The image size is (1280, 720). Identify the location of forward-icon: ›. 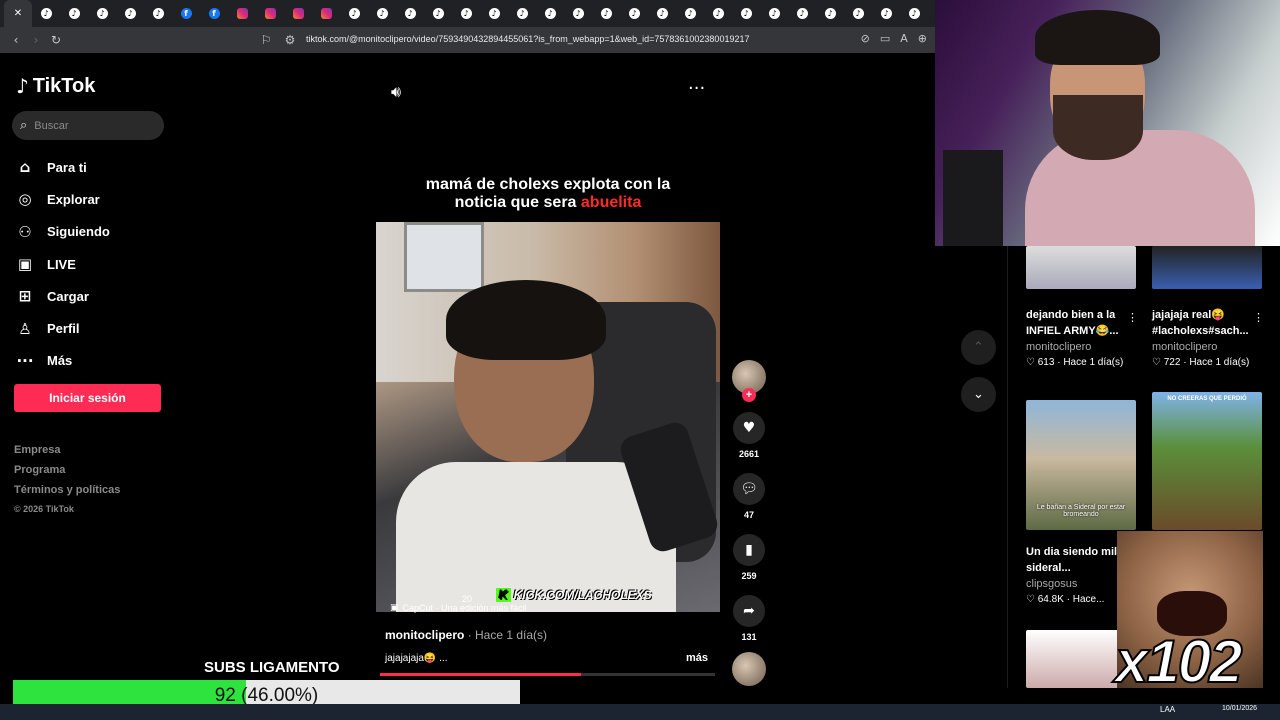
(36, 40).